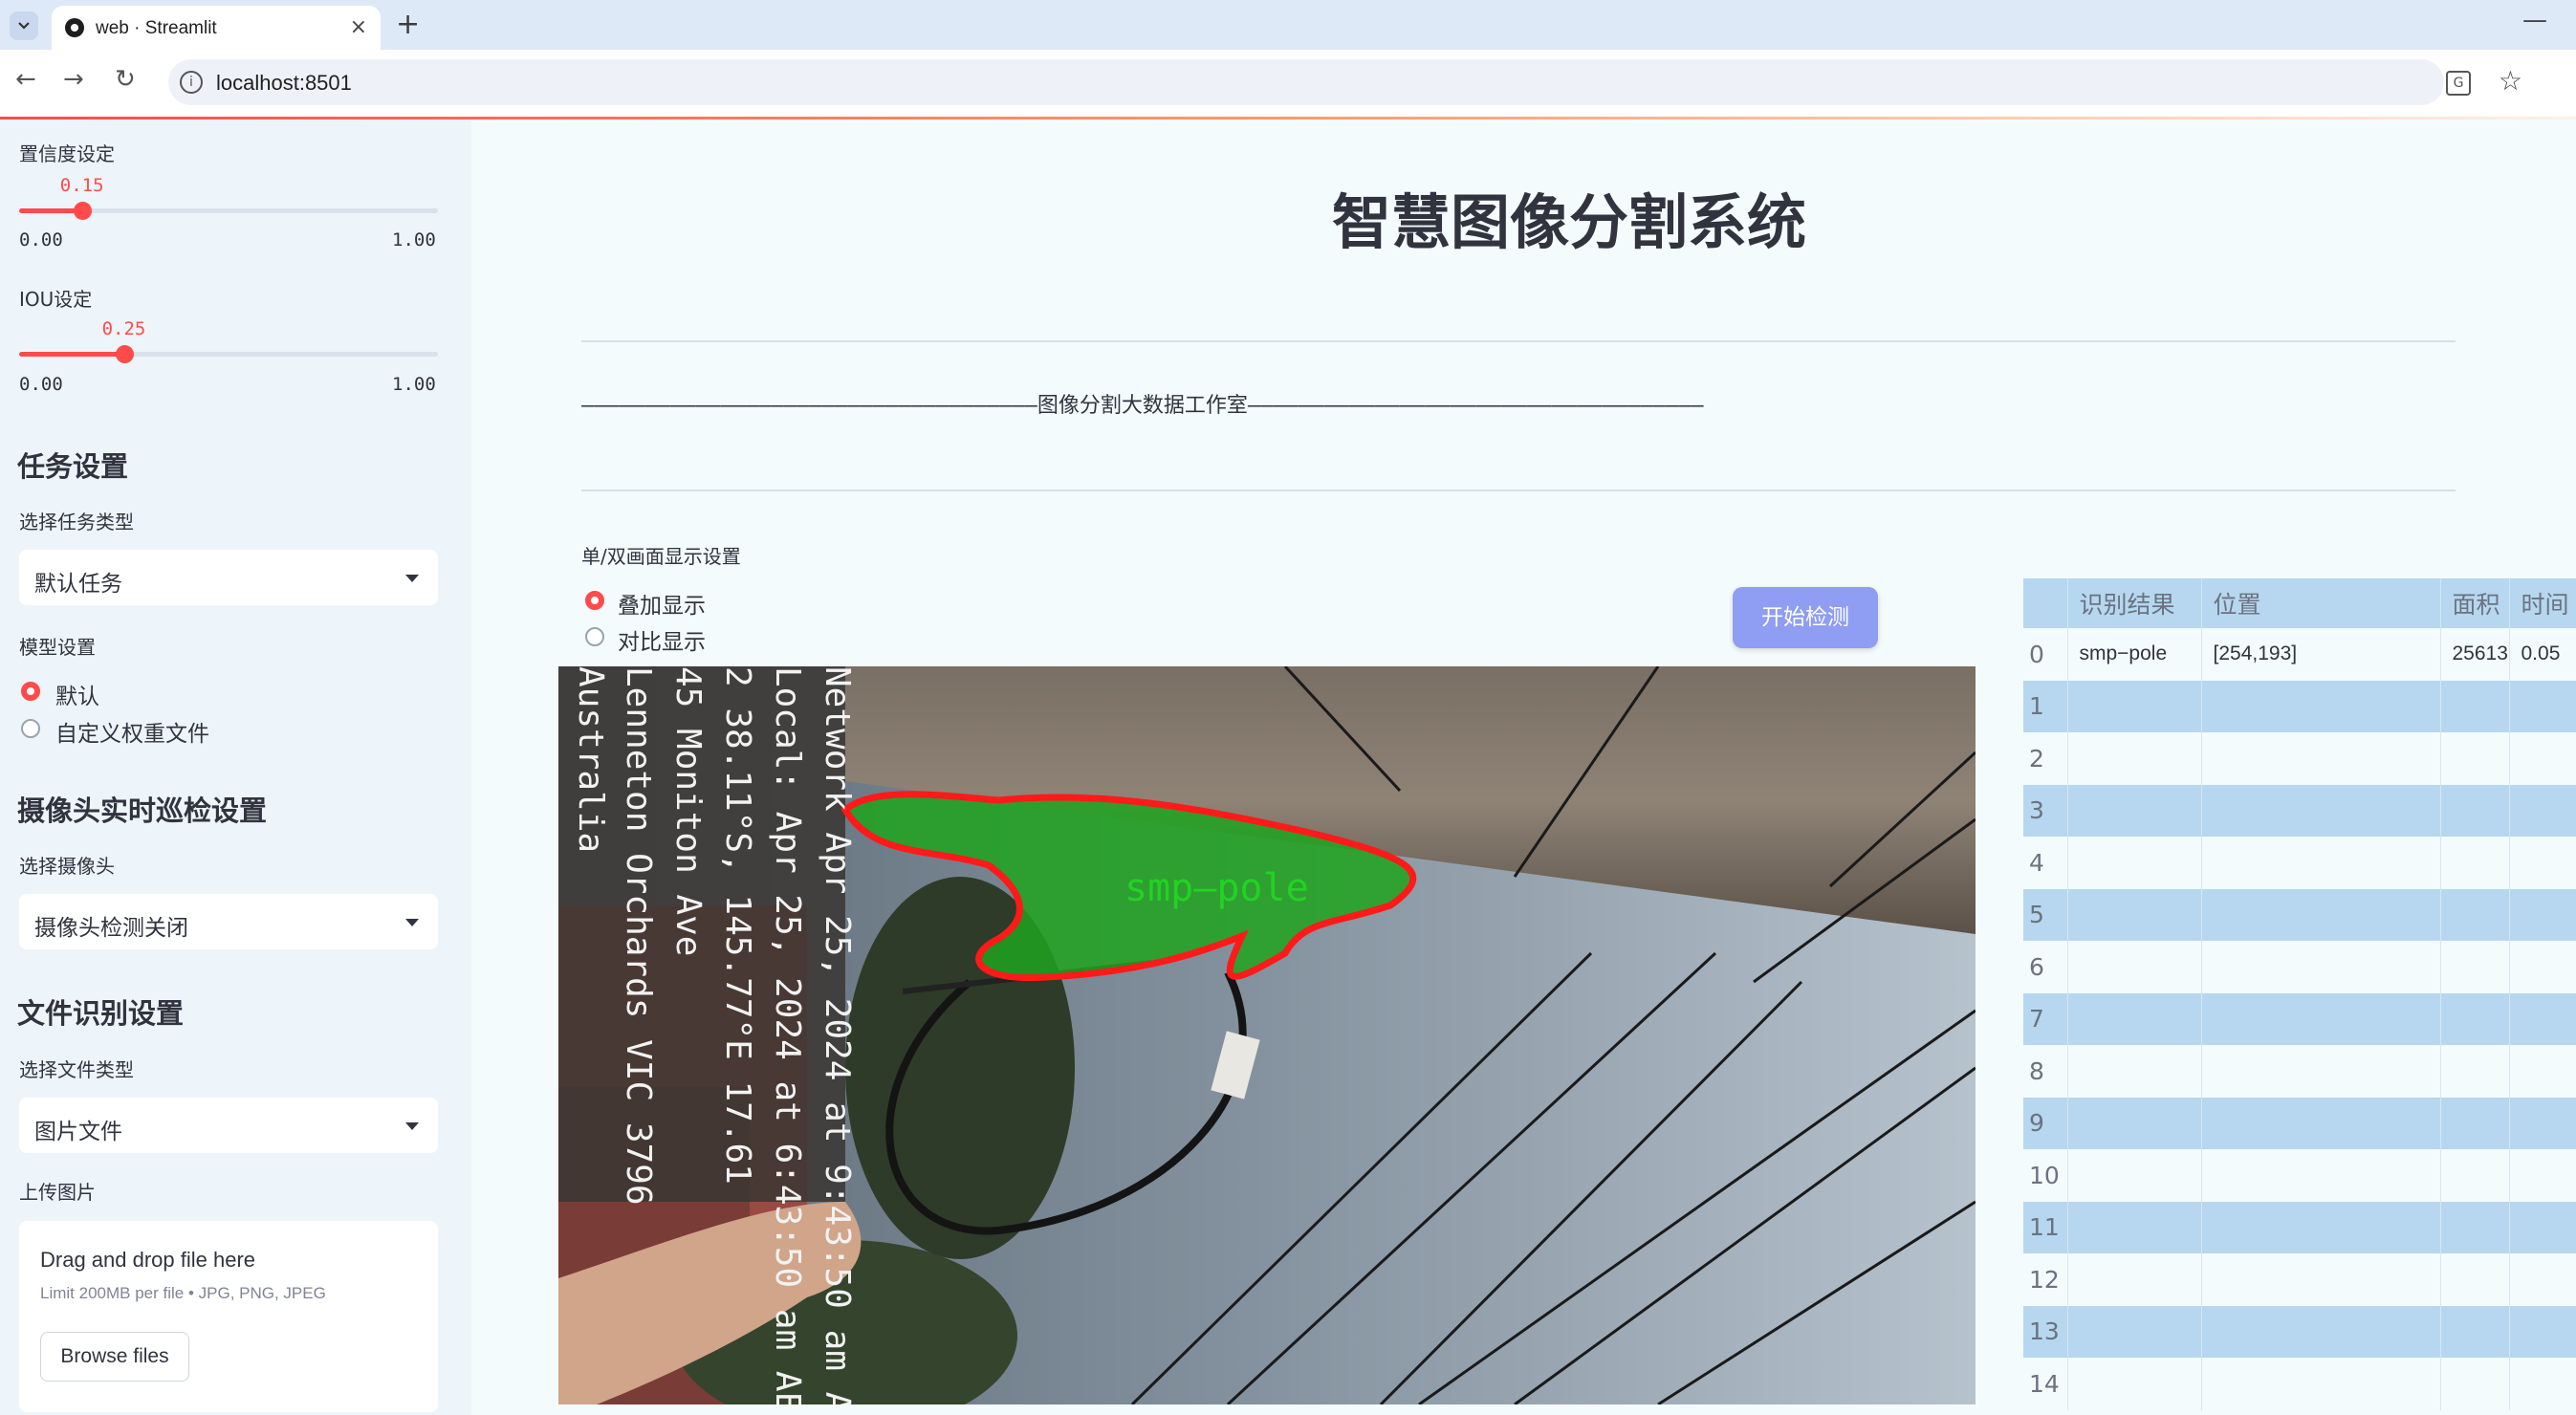 Image resolution: width=2576 pixels, height=1415 pixels. Describe the element at coordinates (2321, 603) in the screenshot. I see `column-header-position: 位置` at that location.